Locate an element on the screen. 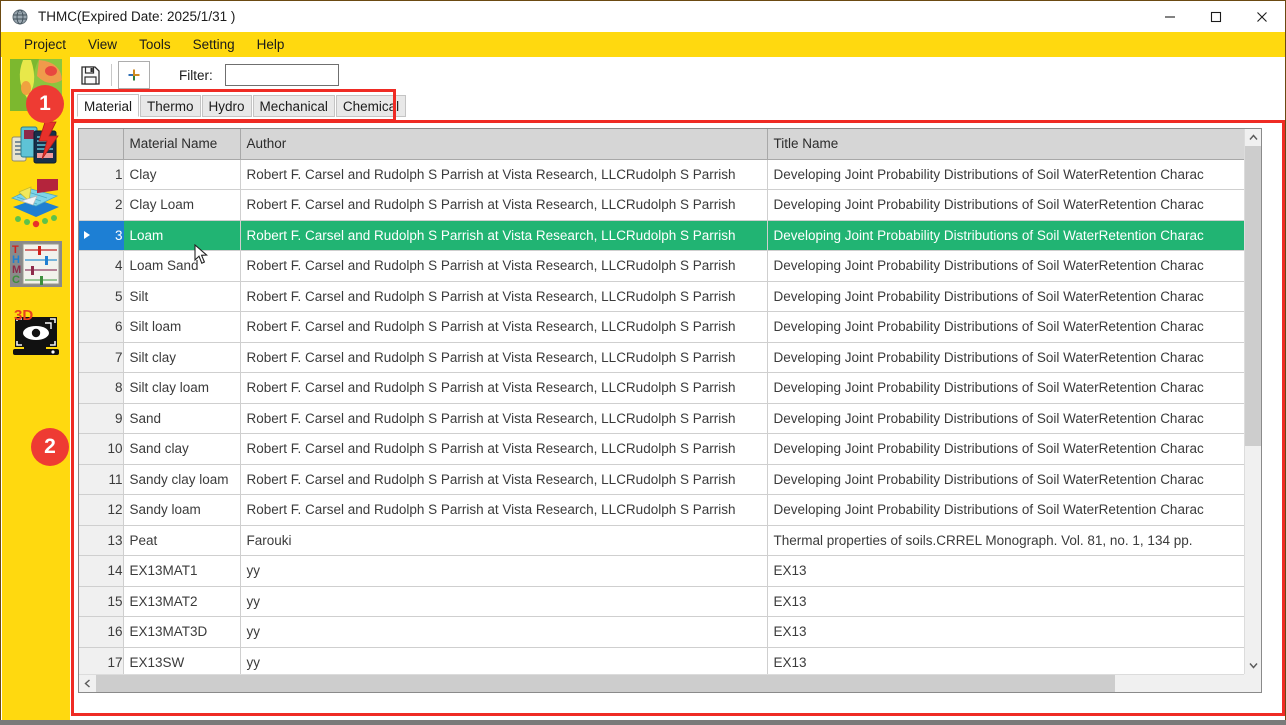  cell-material-name: Silt is located at coordinates (182, 296).